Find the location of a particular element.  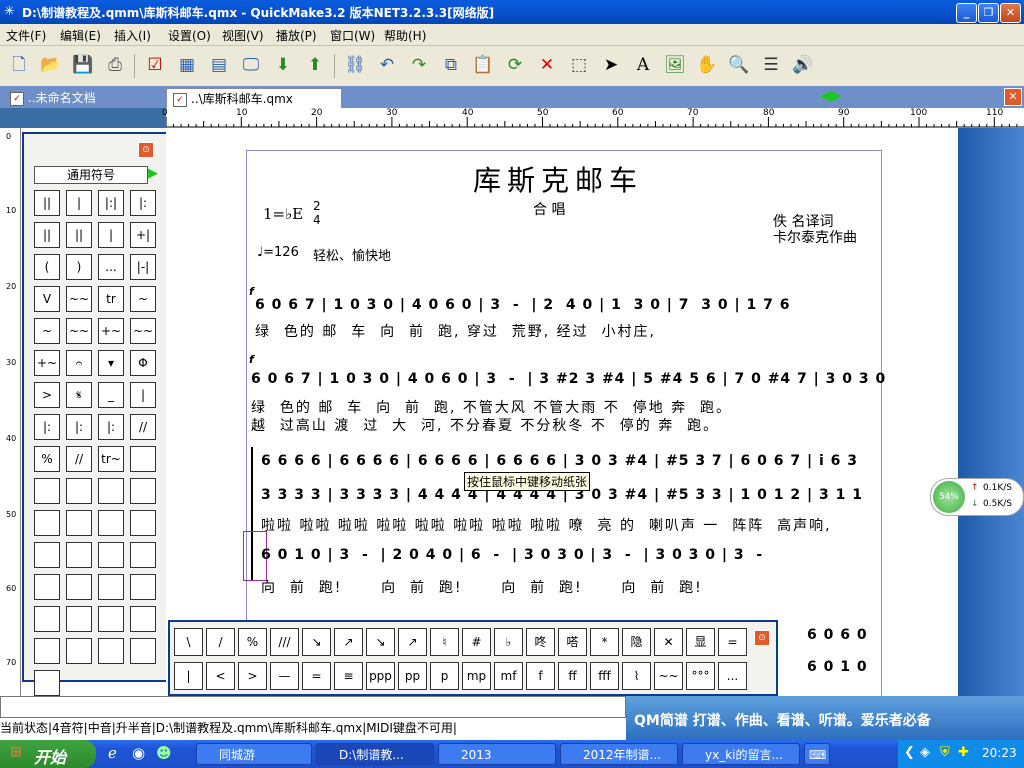

notation-symbol-button: \ is located at coordinates (188, 642).